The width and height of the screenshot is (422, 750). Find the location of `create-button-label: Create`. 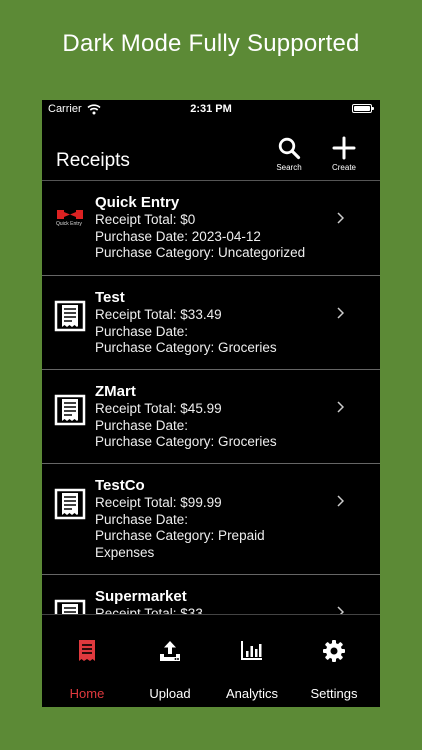

create-button-label: Create is located at coordinates (343, 167).